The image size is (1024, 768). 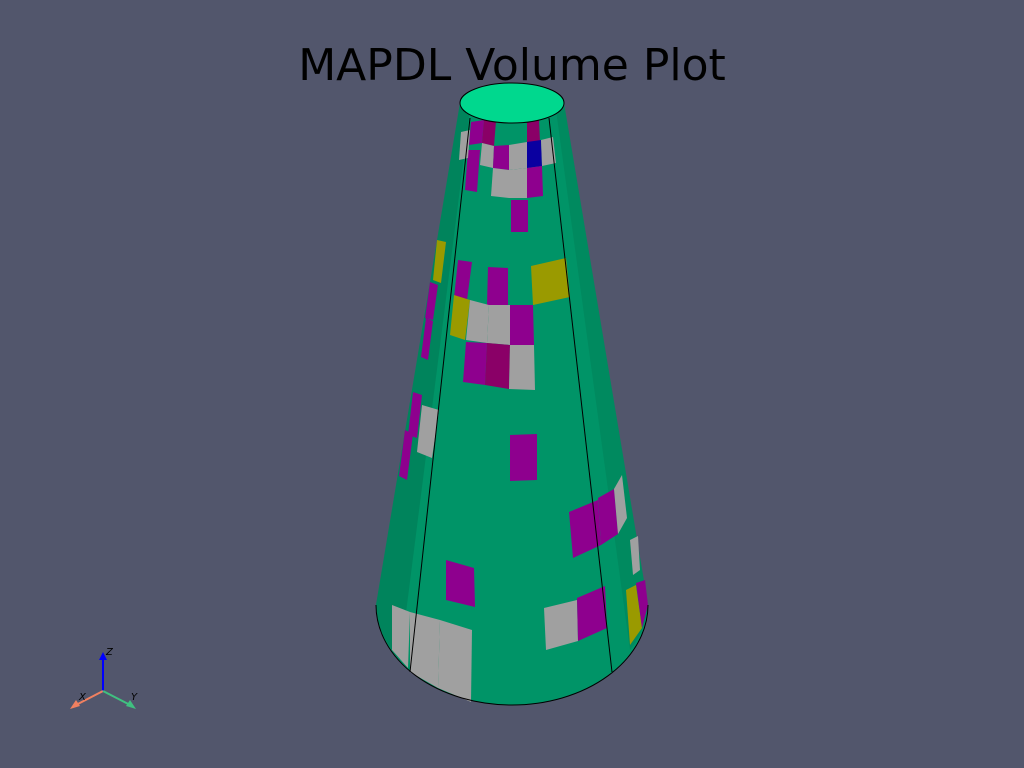 What do you see at coordinates (534, 154) in the screenshot?
I see `element-patch-blue` at bounding box center [534, 154].